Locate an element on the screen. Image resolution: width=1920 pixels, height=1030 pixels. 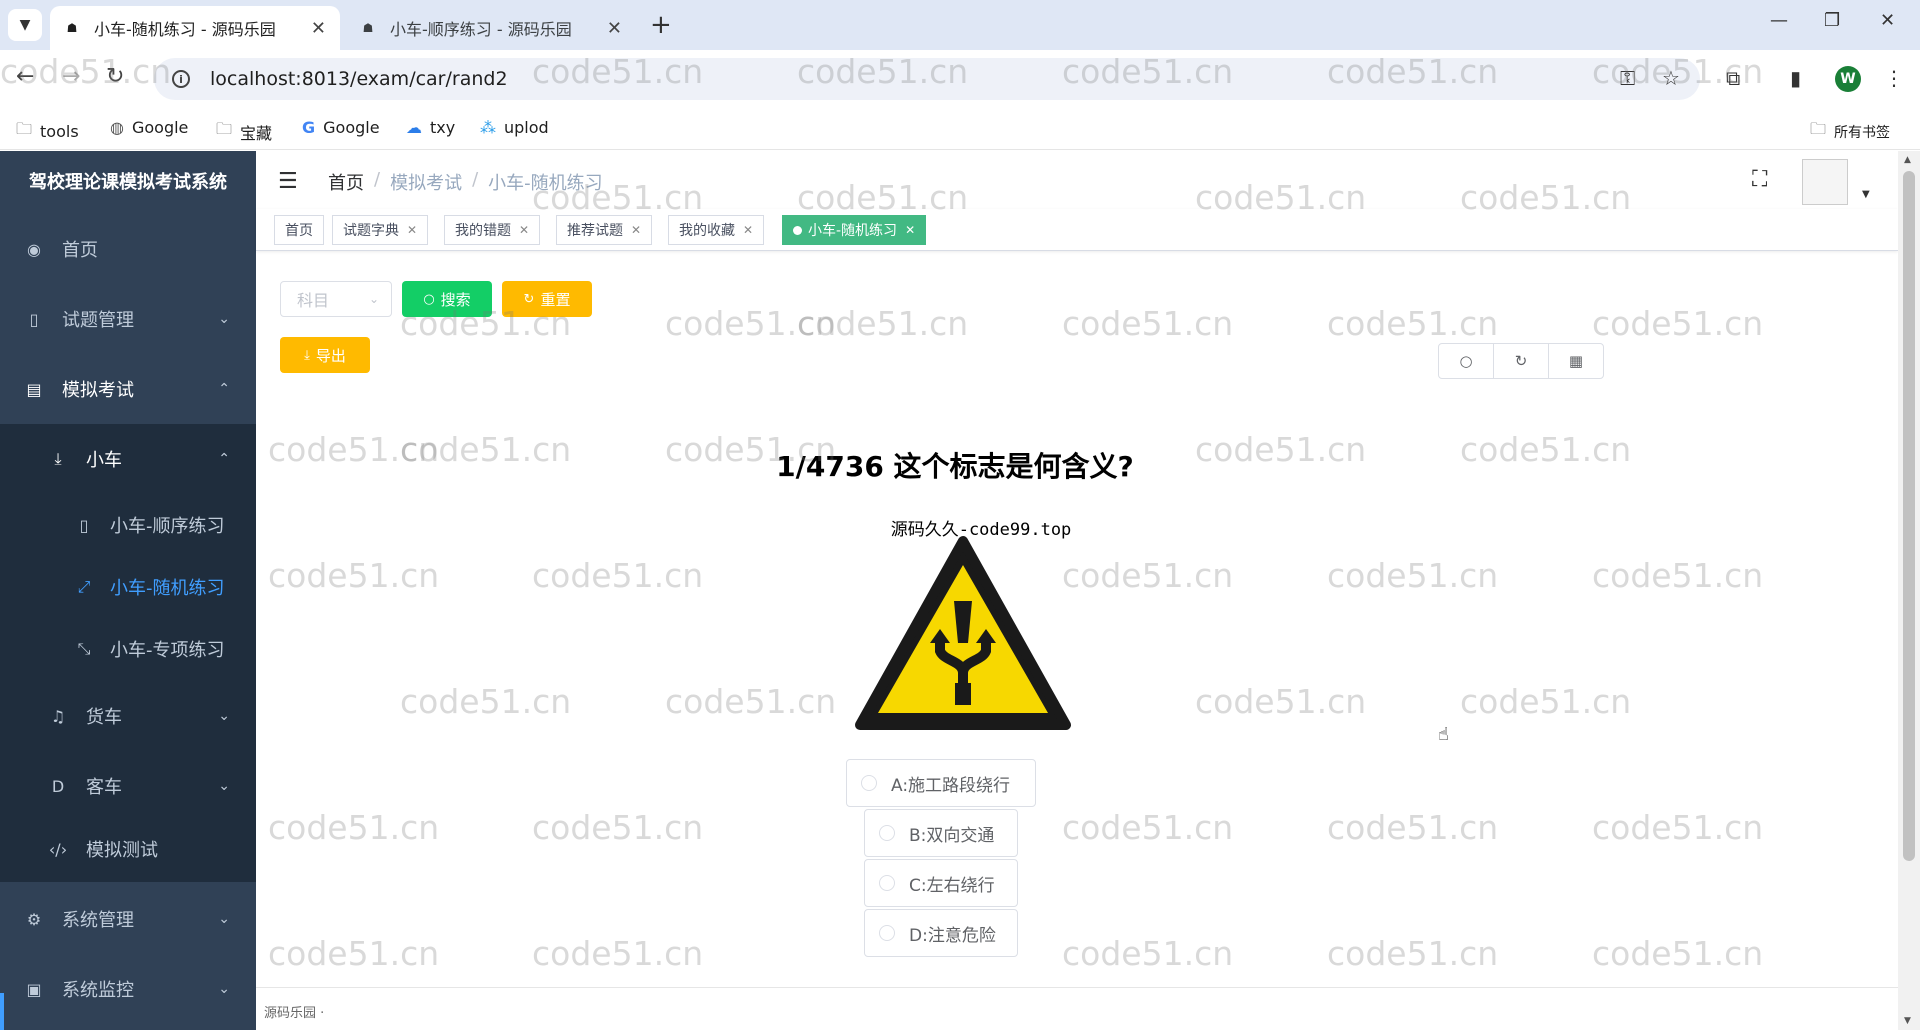
bookmark-uplod: ⁂ uplod is located at coordinates (514, 127).